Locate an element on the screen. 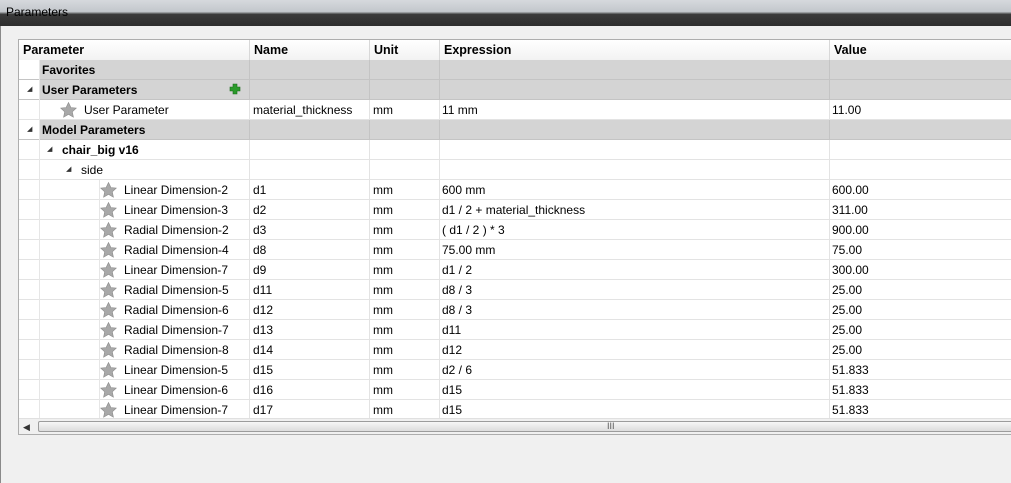 This screenshot has height=483, width=1011. table-row: Radial Dimension-5 d11 mm d8 / 3 25.00 is located at coordinates (515, 290).